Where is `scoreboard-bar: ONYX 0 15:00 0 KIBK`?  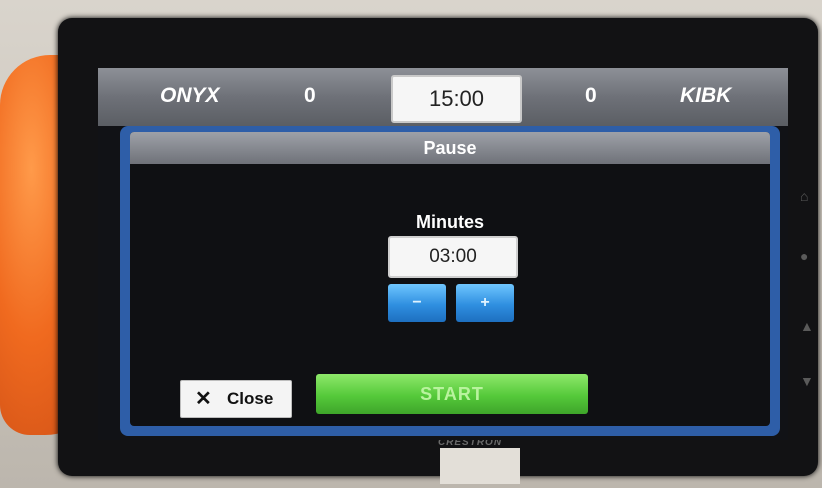 scoreboard-bar: ONYX 0 15:00 0 KIBK is located at coordinates (443, 97).